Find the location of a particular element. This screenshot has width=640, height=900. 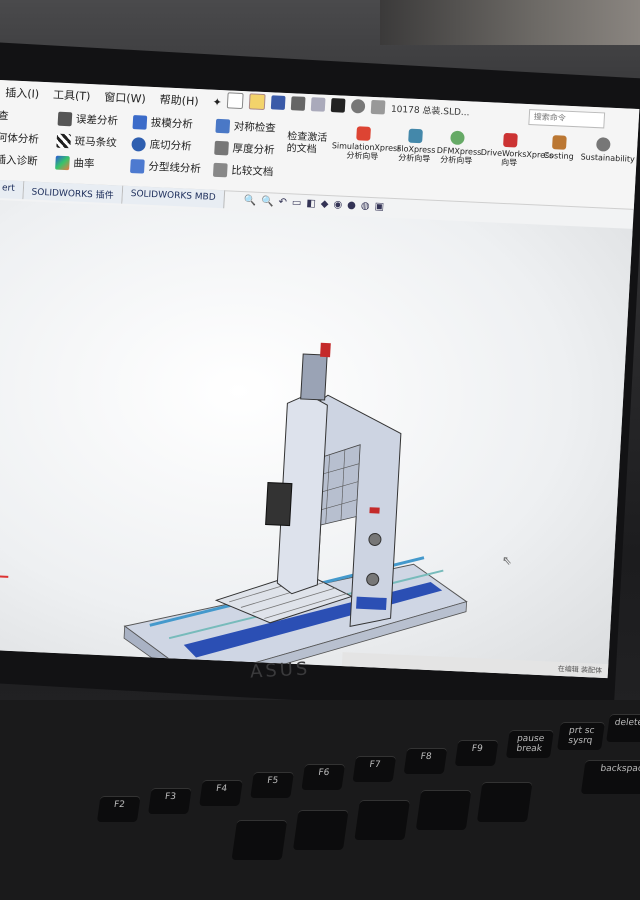

save-icon is located at coordinates (278, 102).